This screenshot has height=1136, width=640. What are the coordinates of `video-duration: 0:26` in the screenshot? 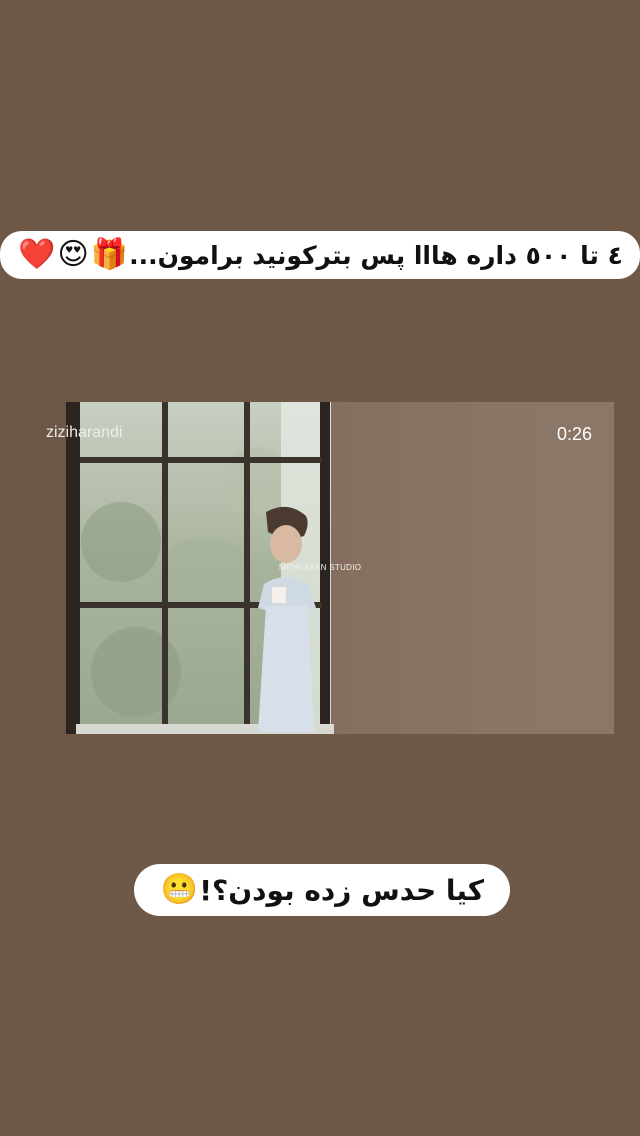 It's located at (574, 434).